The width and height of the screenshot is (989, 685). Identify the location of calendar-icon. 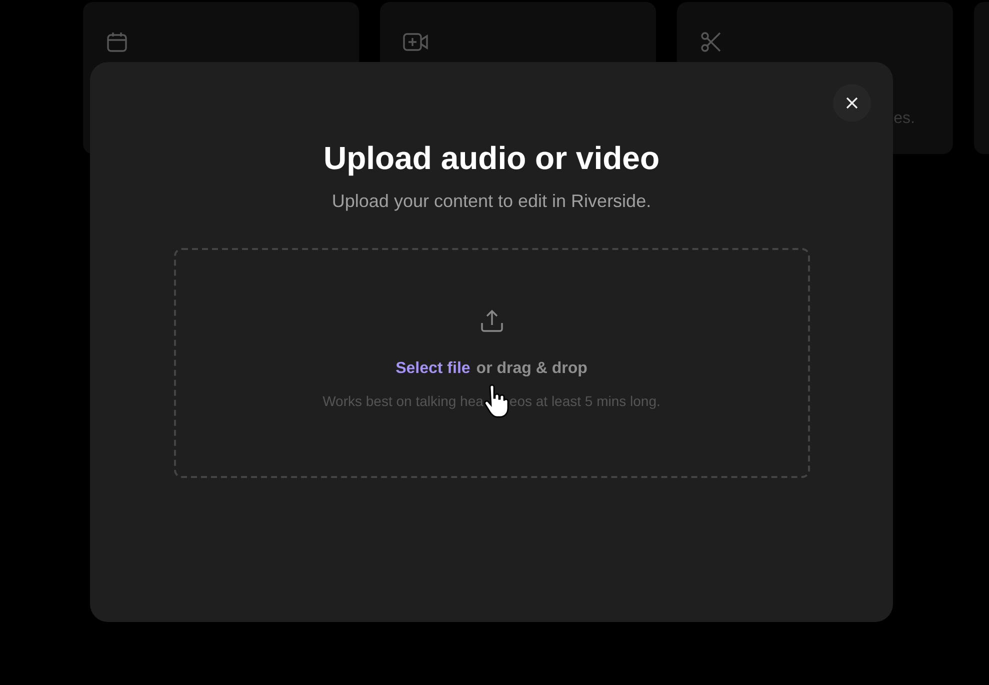
(117, 42).